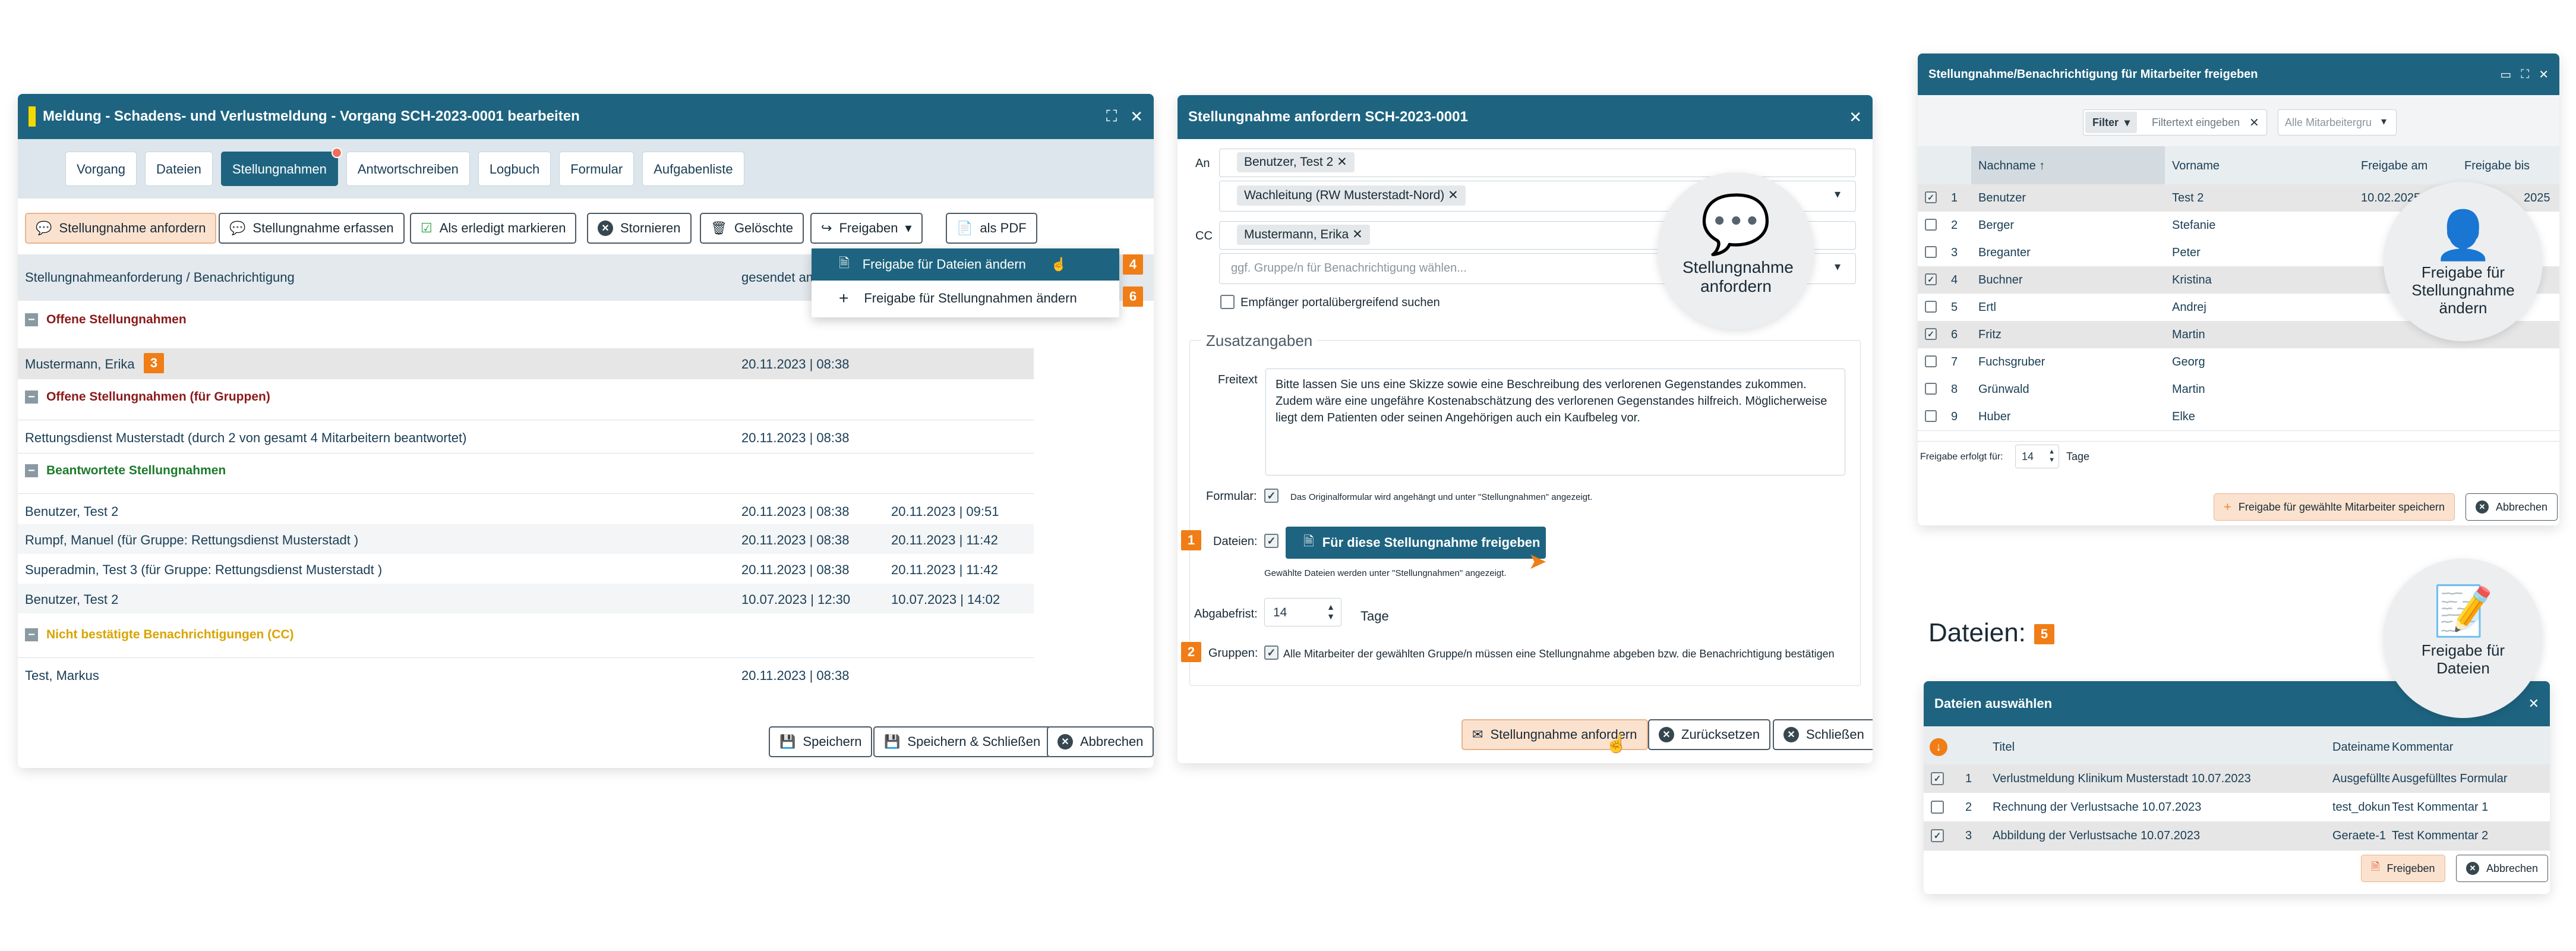 This screenshot has height=951, width=2576. I want to click on recipient-chip: Wachleitung (RW Musterstadt-Nord) ✕, so click(1351, 195).